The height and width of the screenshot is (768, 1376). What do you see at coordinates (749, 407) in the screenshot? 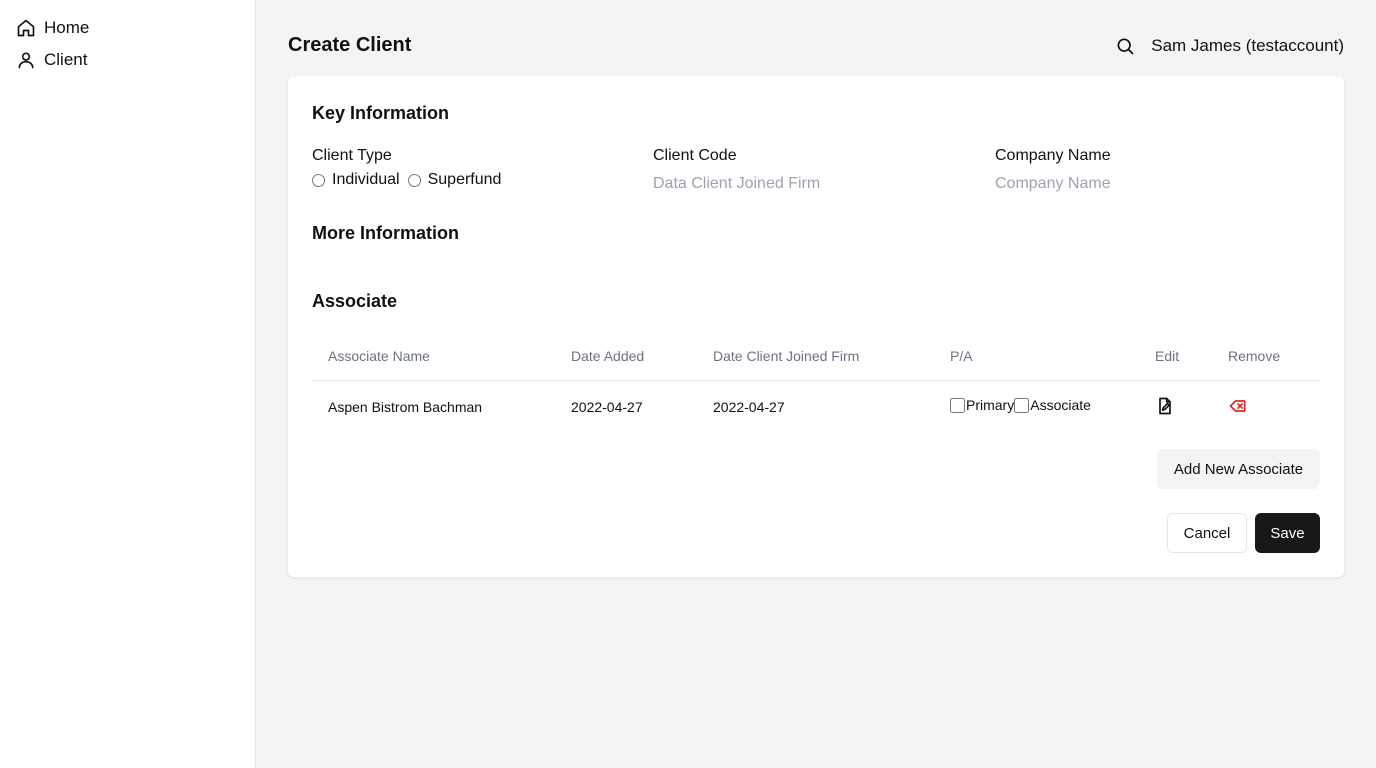
I see `date-joined-cell: 2022-04-27` at bounding box center [749, 407].